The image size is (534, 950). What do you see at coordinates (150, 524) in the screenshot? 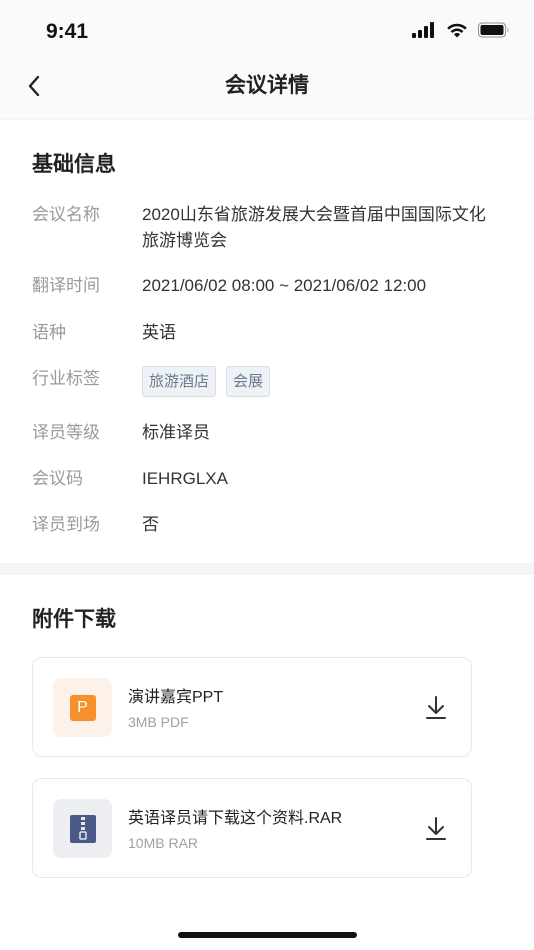
I see `onsite-value: 否` at bounding box center [150, 524].